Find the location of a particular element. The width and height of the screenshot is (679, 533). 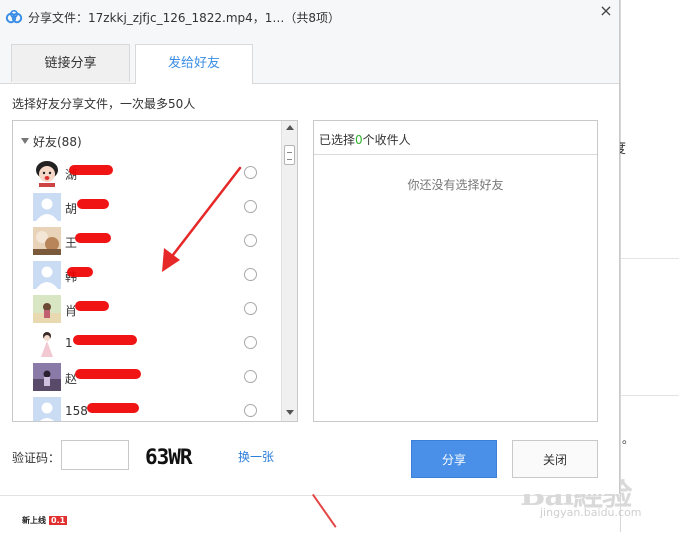

background-text: 。 is located at coordinates (628, 439).